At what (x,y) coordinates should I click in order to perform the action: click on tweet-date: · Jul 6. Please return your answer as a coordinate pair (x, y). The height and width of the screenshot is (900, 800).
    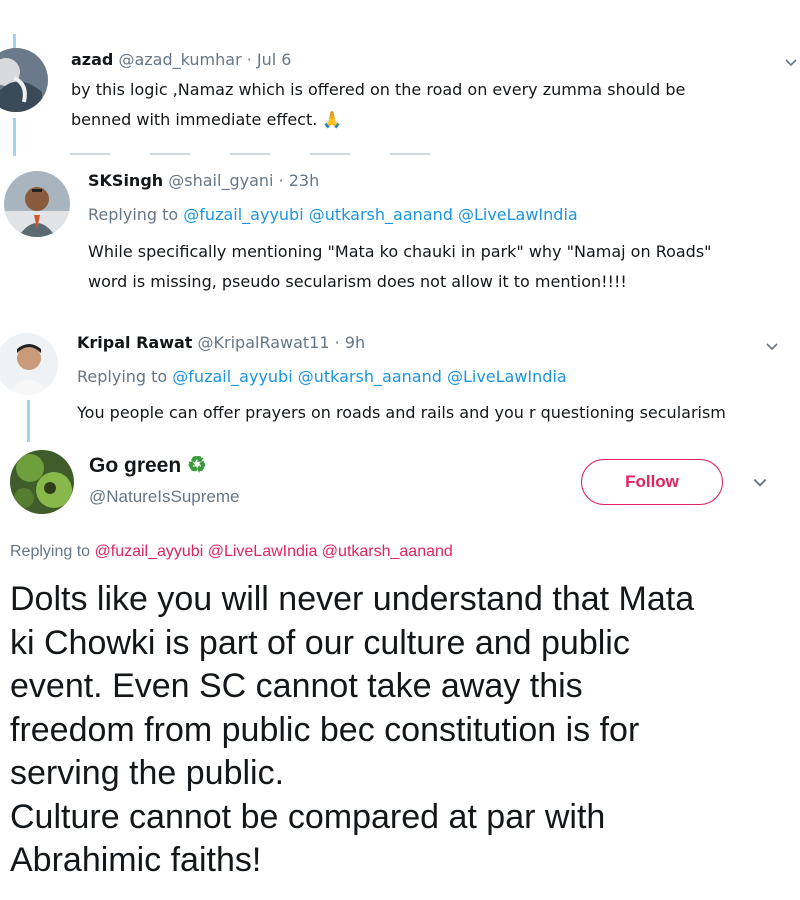
    Looking at the image, I should click on (269, 59).